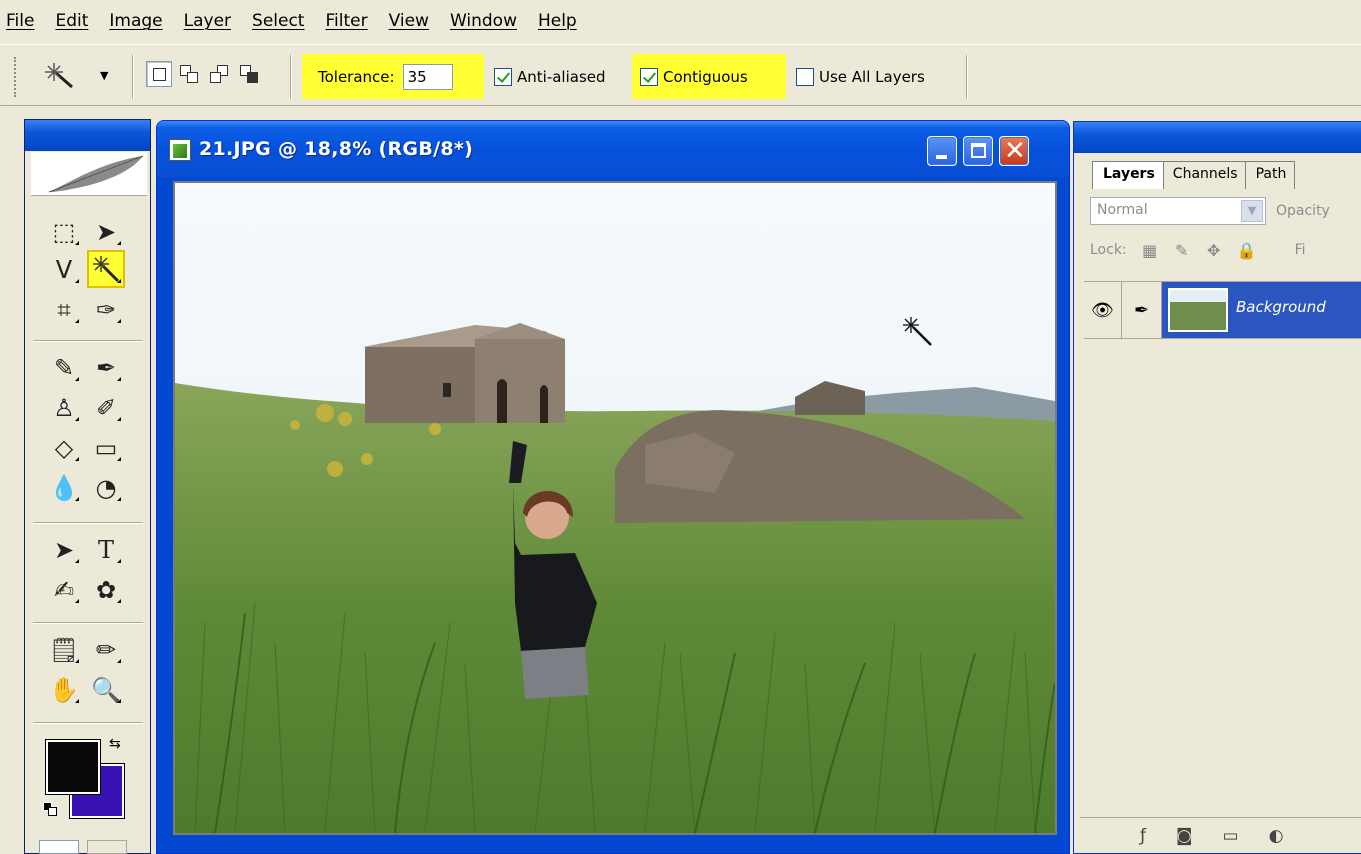 The height and width of the screenshot is (854, 1361). I want to click on tolerance-input, so click(427, 76).